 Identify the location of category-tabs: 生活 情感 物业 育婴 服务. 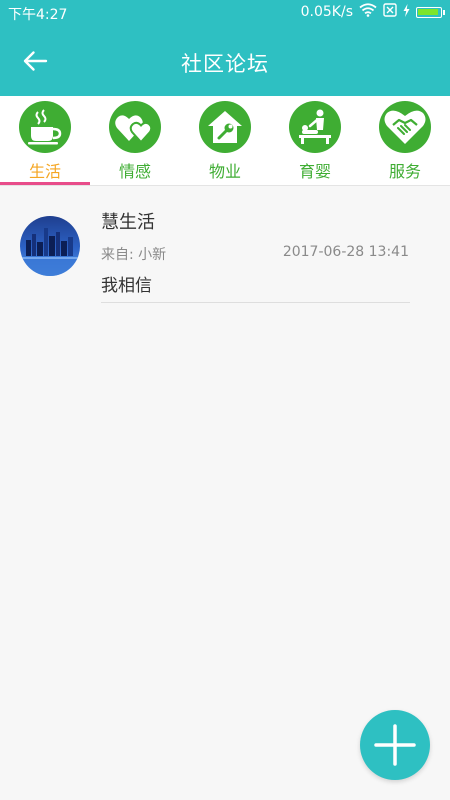
(225, 141).